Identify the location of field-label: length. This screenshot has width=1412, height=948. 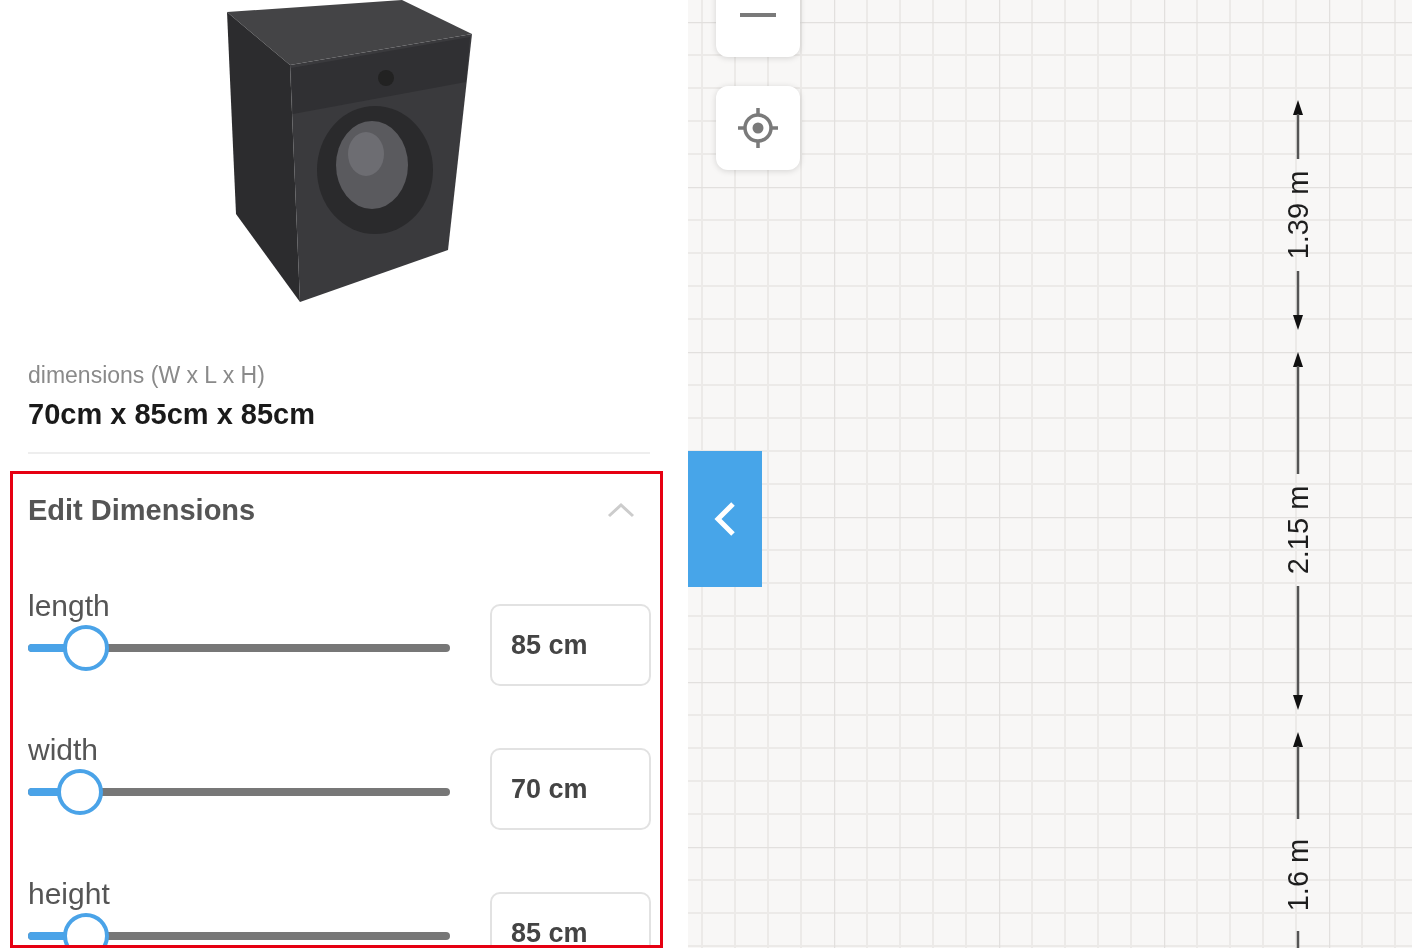
(69, 606).